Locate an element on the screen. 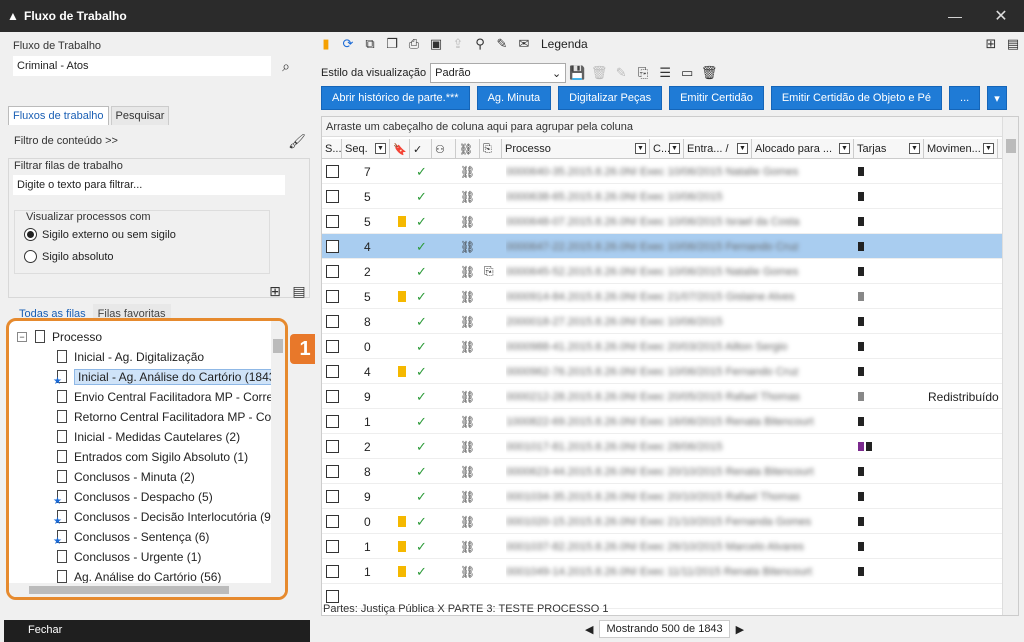  tree-item: Entrados com Sigilo Absoluto (1) is located at coordinates (151, 457).